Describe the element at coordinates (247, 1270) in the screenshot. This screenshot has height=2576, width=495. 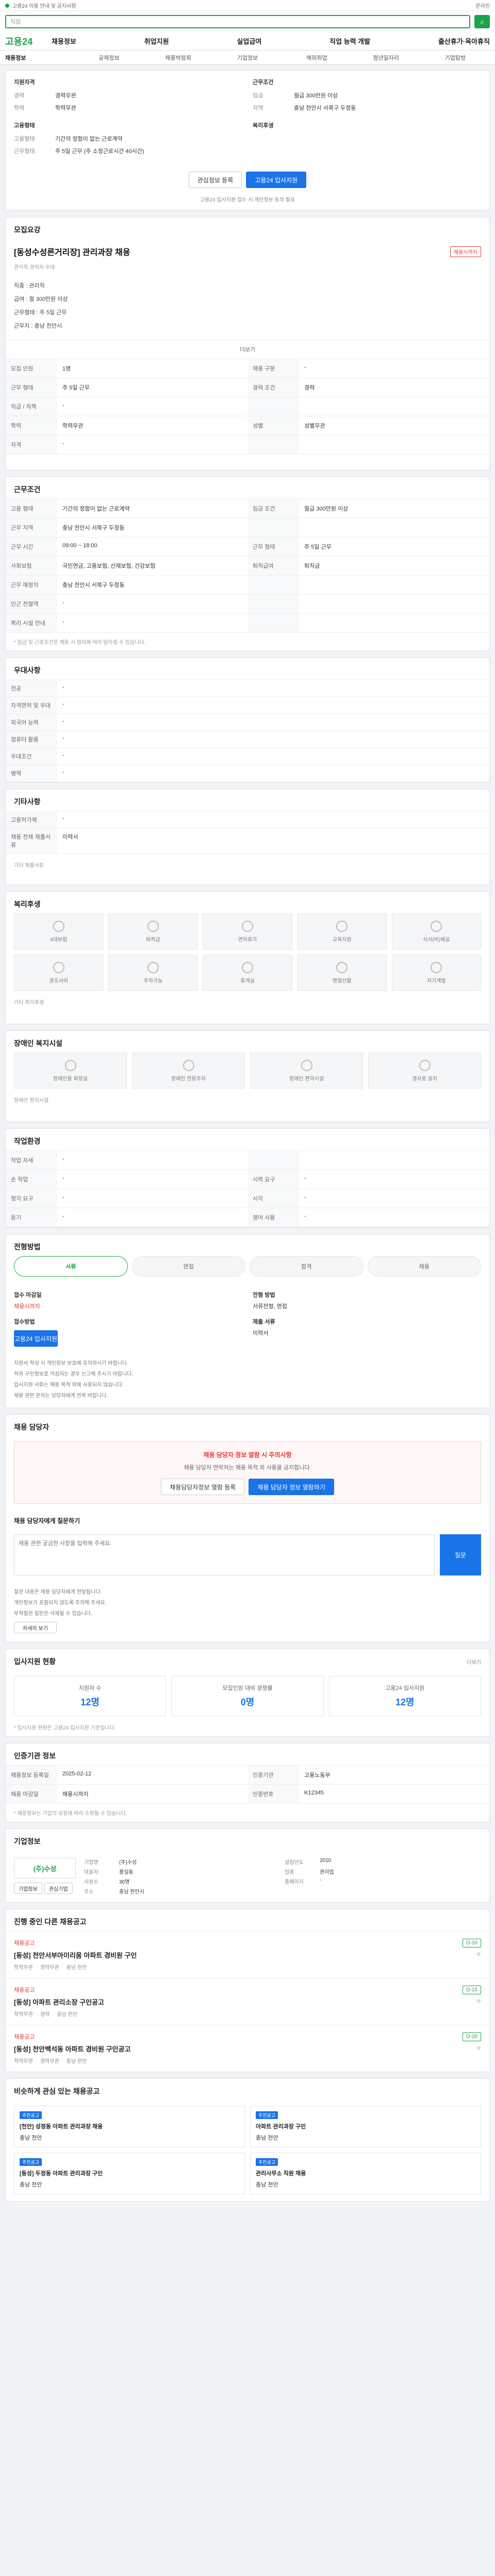
I see `process-steps: 서류 면접 합격 채용` at that location.